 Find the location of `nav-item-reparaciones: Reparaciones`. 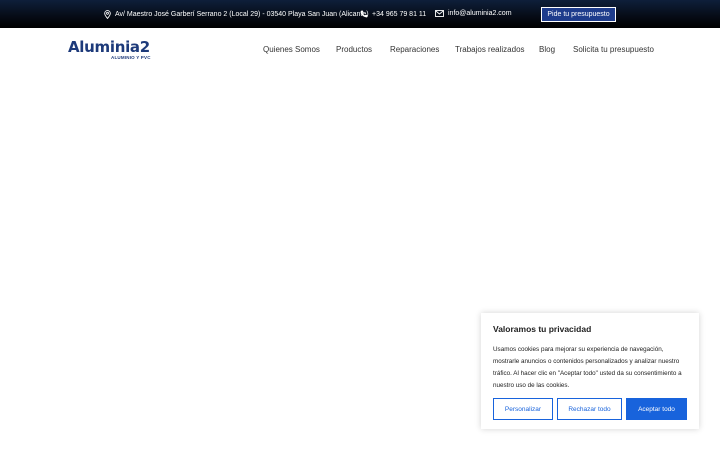

nav-item-reparaciones: Reparaciones is located at coordinates (414, 49).